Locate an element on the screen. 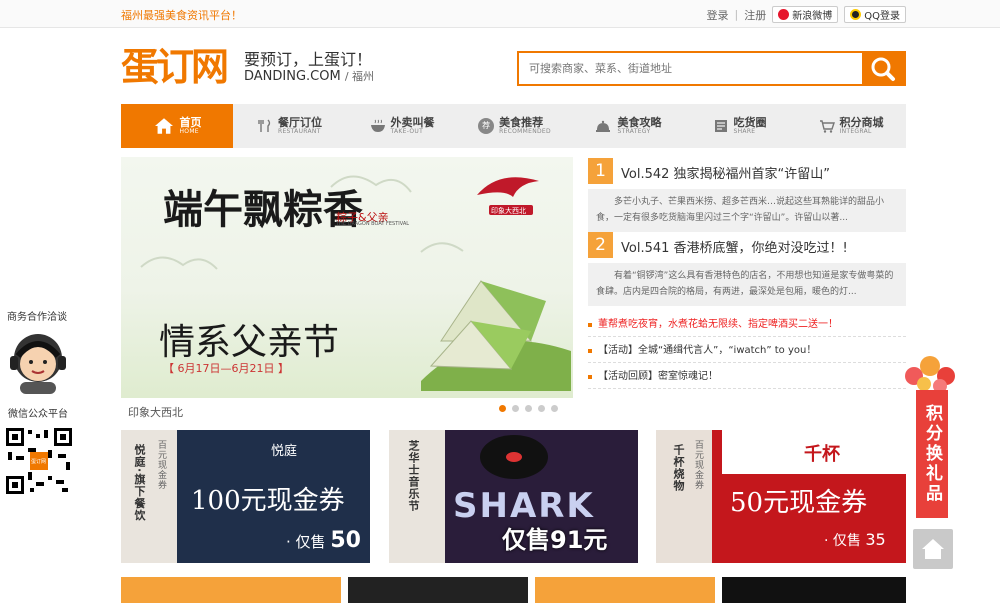 The width and height of the screenshot is (1000, 603). nav-integral: 积分商城 INTEGRAL is located at coordinates (851, 126).